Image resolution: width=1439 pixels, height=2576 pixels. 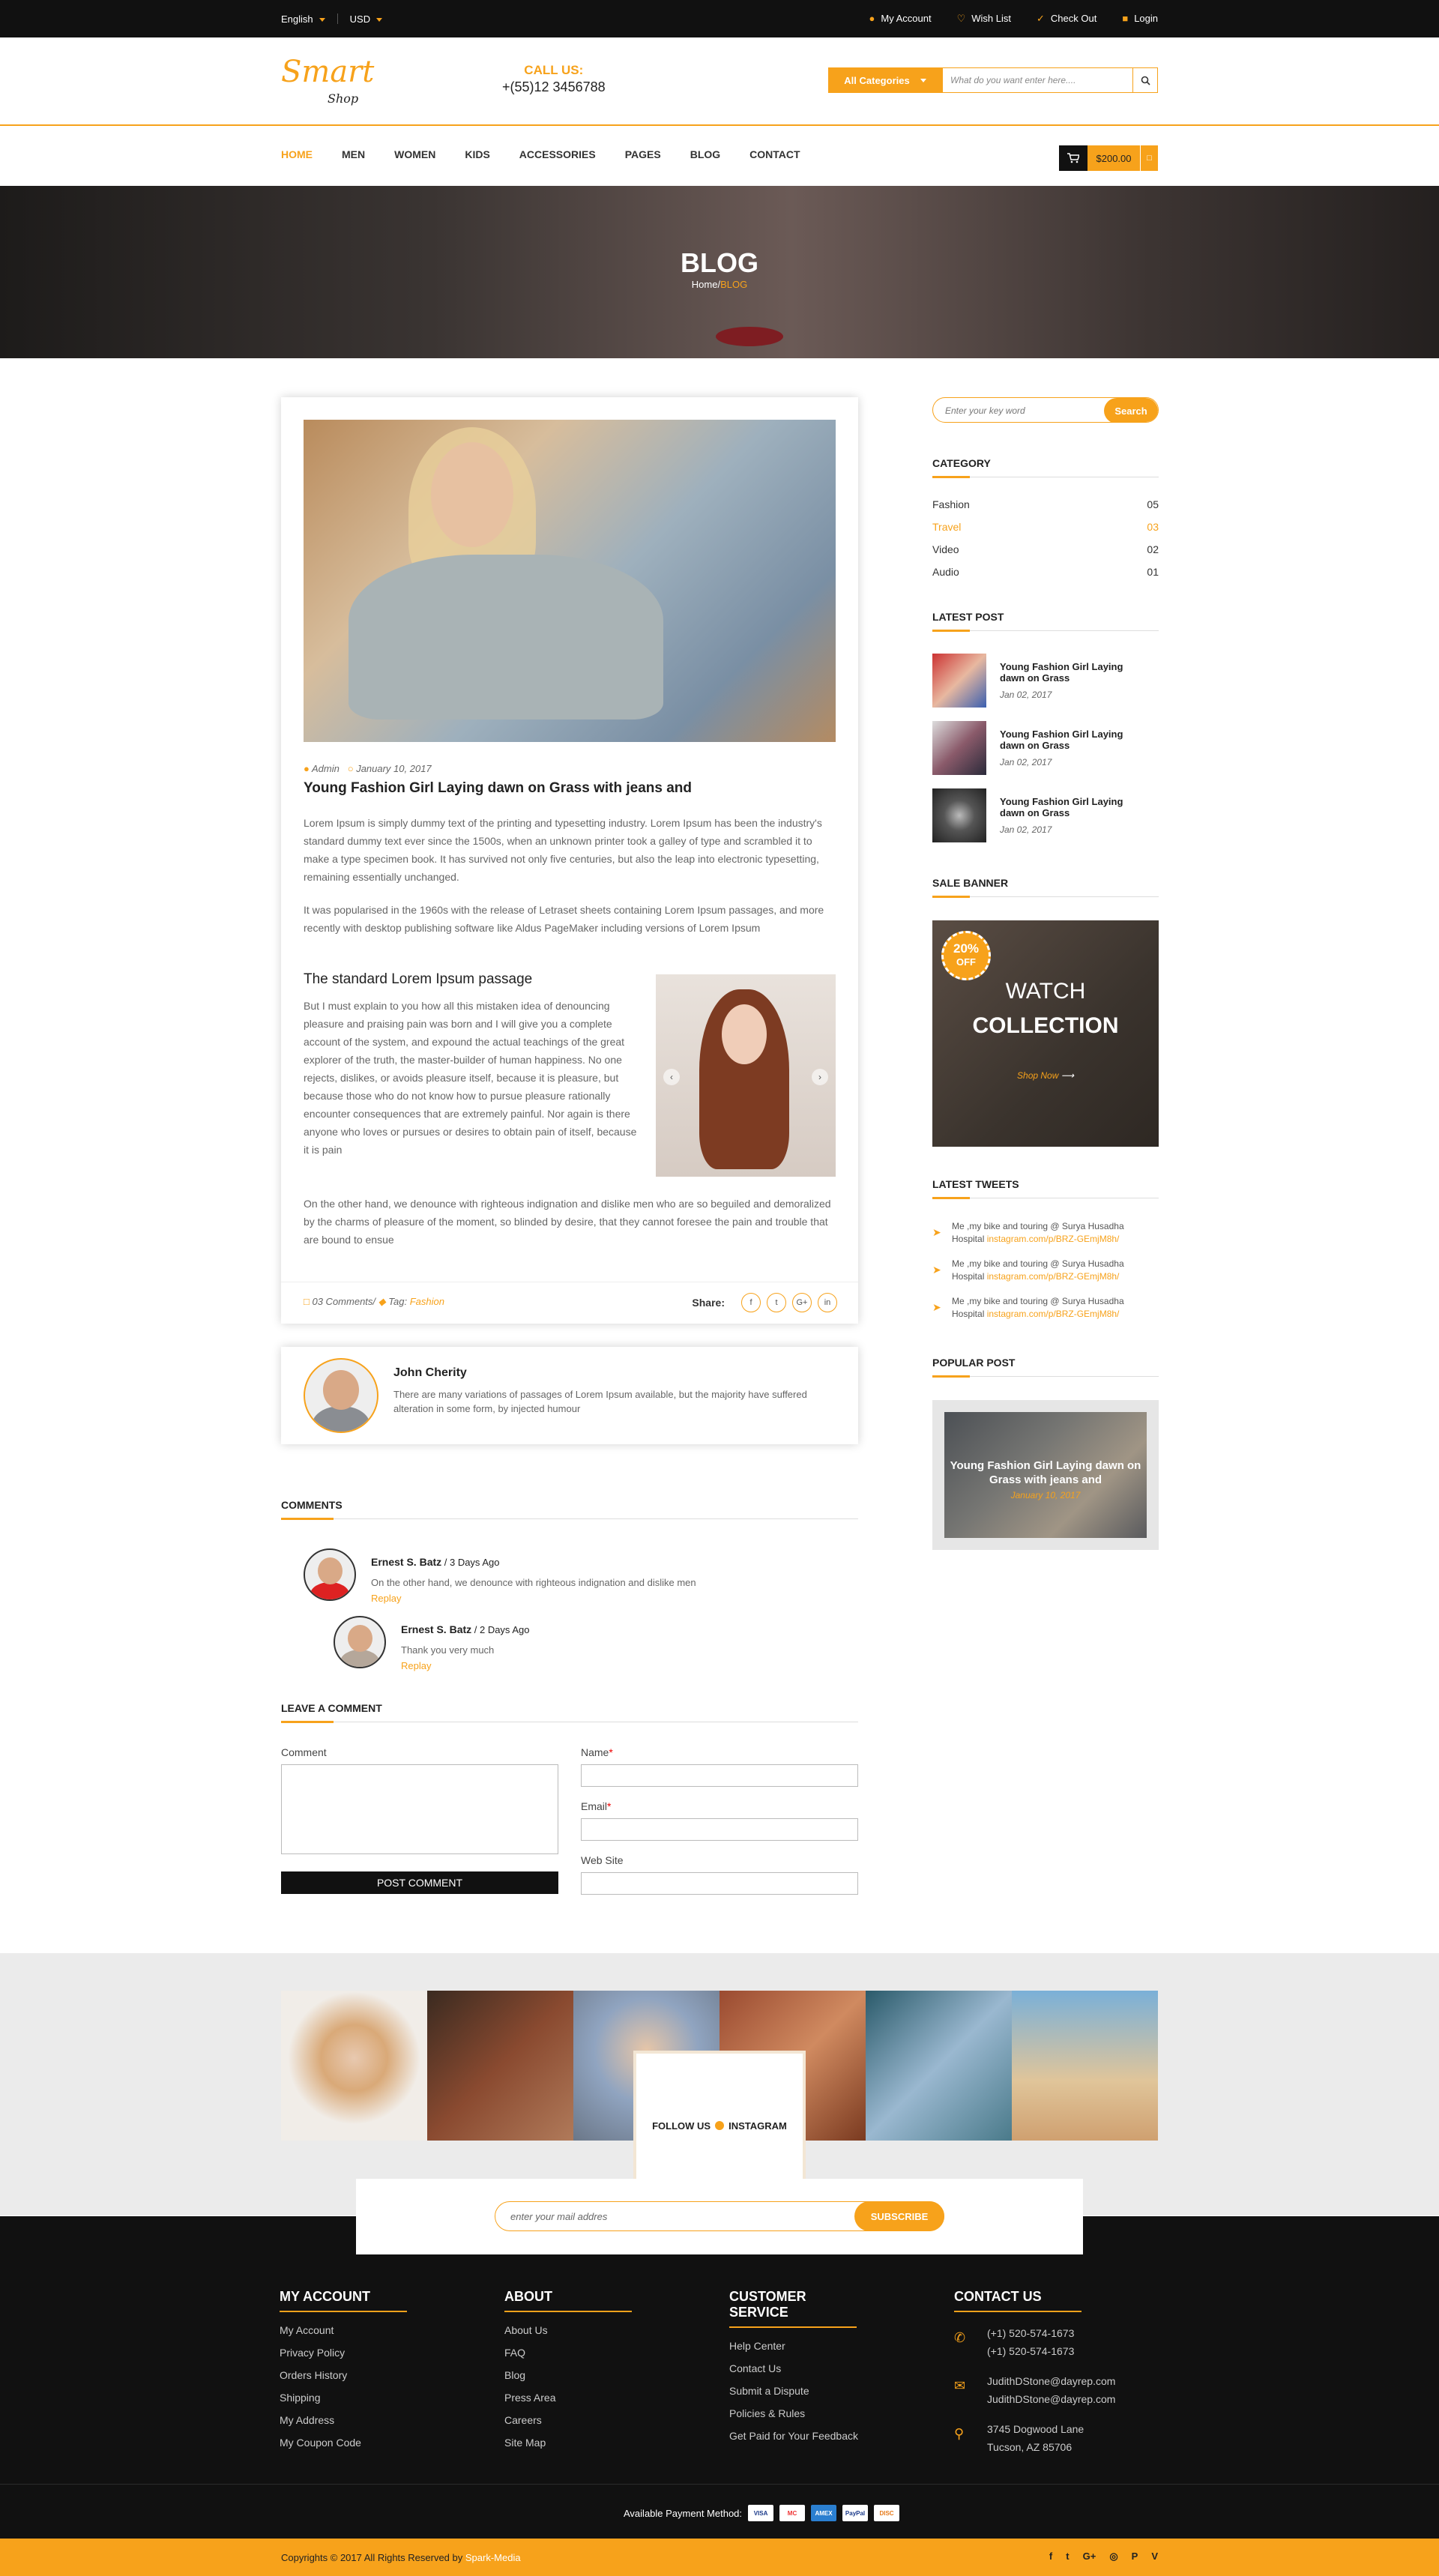 What do you see at coordinates (1073, 158) in the screenshot?
I see `cart-icon` at bounding box center [1073, 158].